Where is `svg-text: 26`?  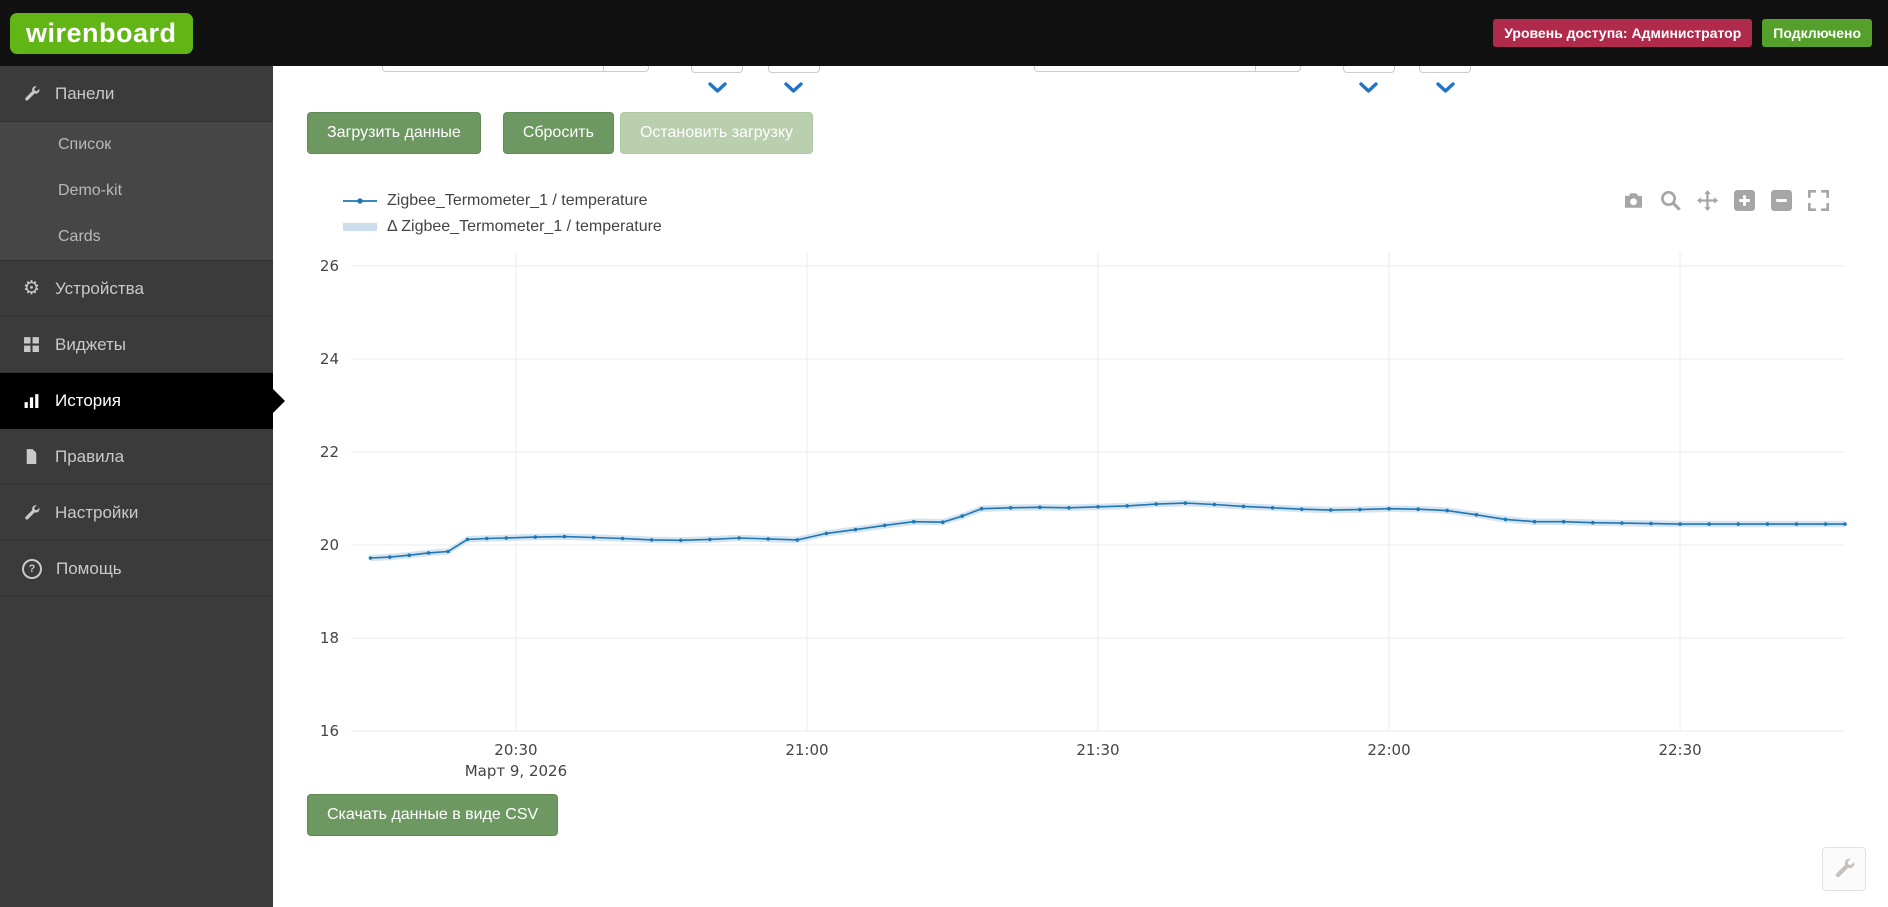
svg-text: 26 is located at coordinates (329, 266).